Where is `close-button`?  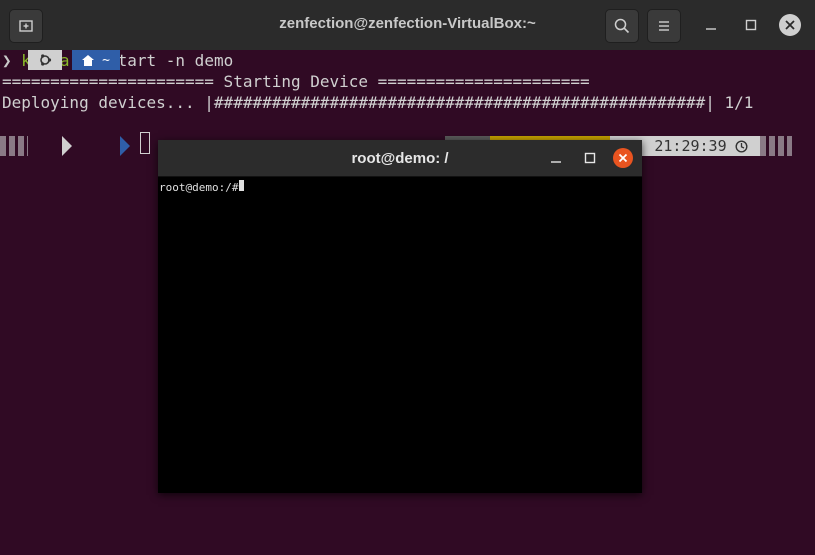
close-button is located at coordinates (790, 25).